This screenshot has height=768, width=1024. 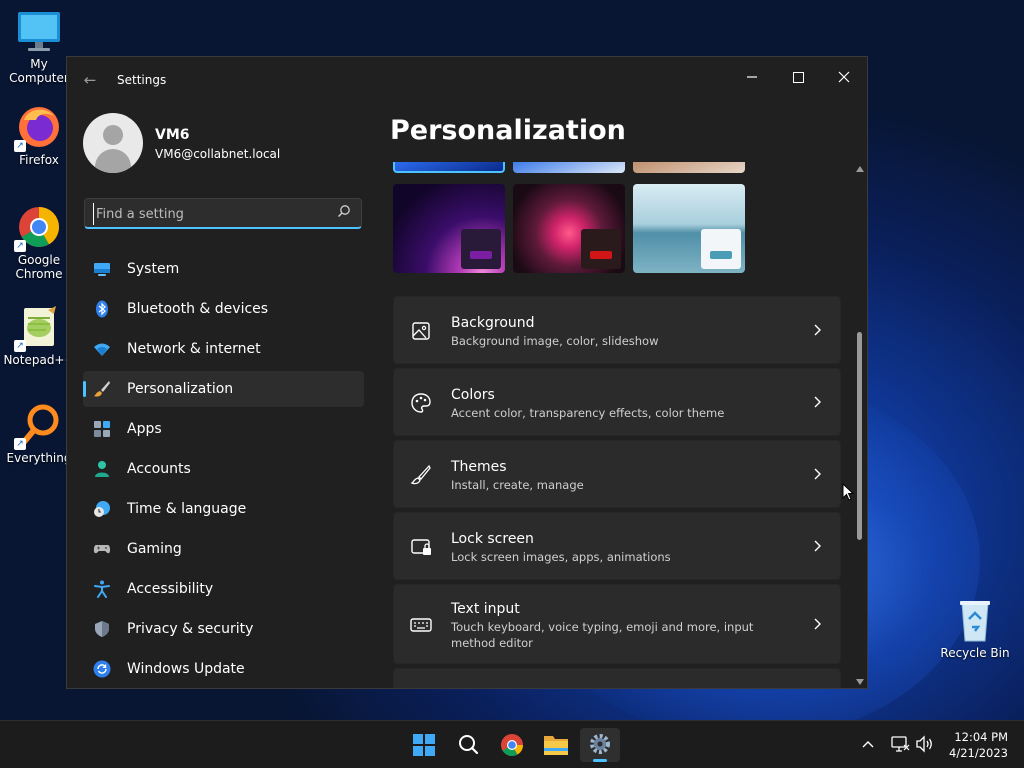 I want to click on page-title: Personalization, so click(x=508, y=130).